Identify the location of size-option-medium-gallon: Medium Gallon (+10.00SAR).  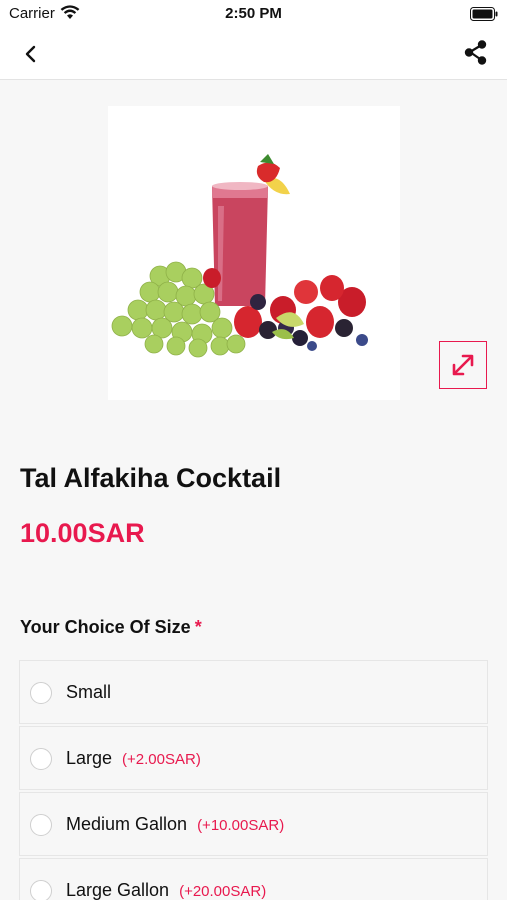
(253, 824).